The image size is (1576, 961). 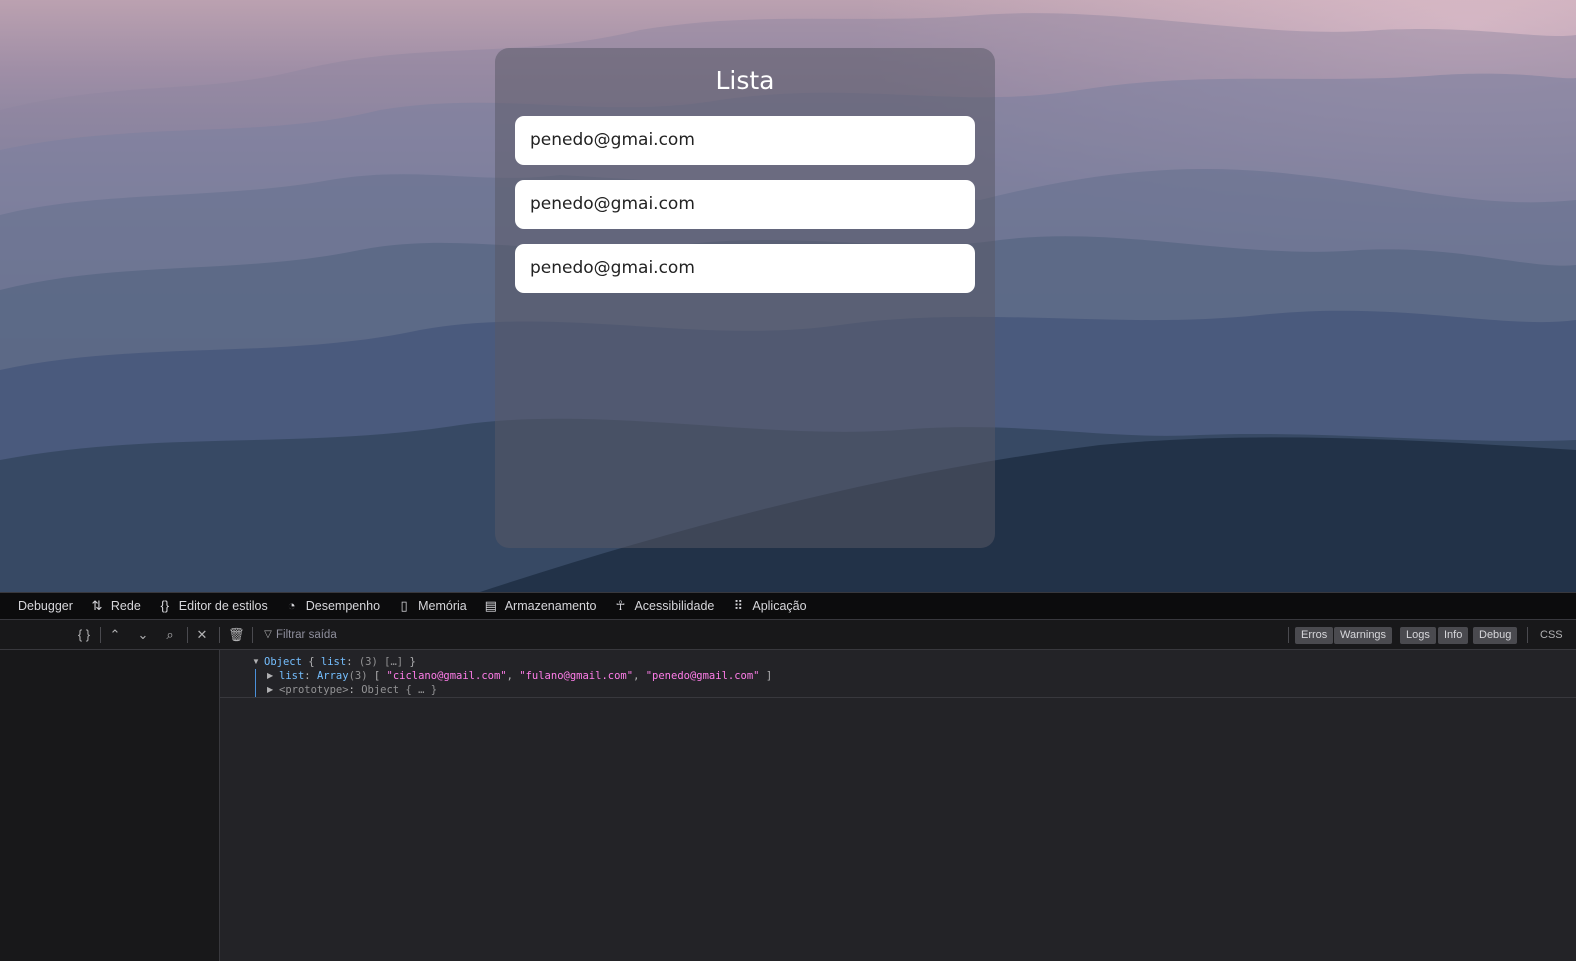 What do you see at coordinates (358, 676) in the screenshot?
I see `array-count: (3)` at bounding box center [358, 676].